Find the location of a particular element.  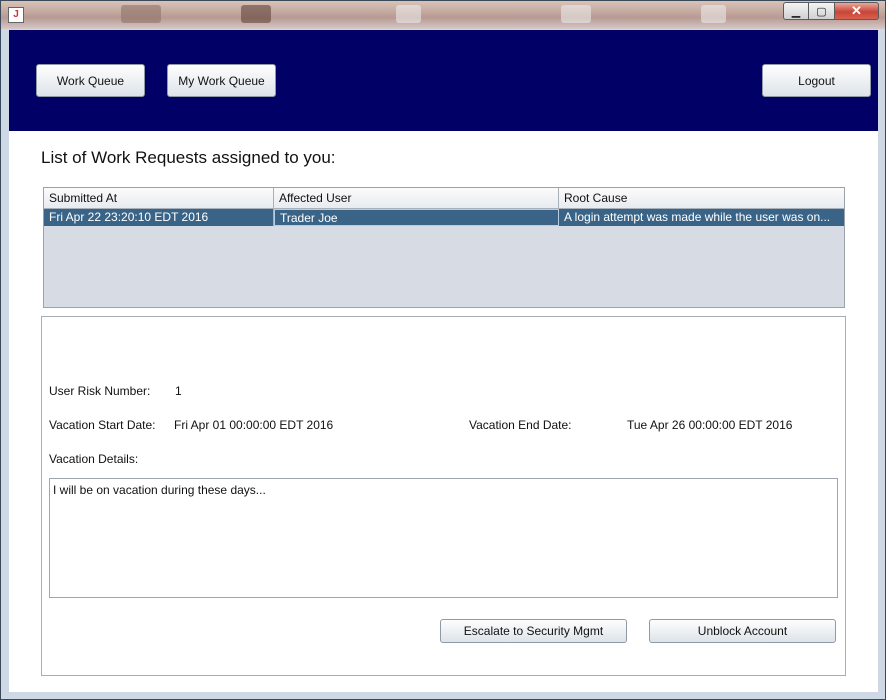

risk-number-value: 1 is located at coordinates (178, 391).